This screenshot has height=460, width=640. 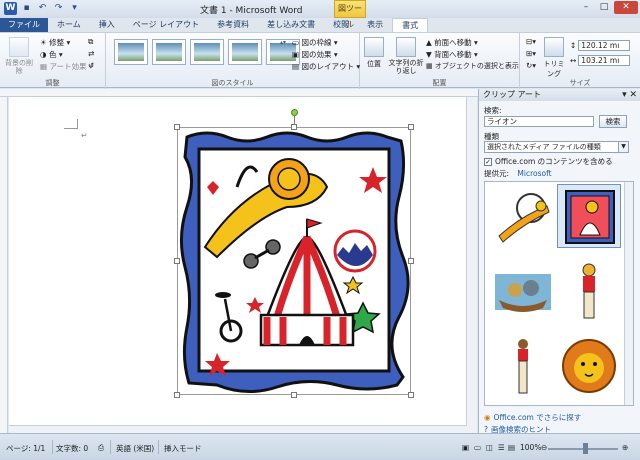 I want to click on minimize-icon: –, so click(x=586, y=7).